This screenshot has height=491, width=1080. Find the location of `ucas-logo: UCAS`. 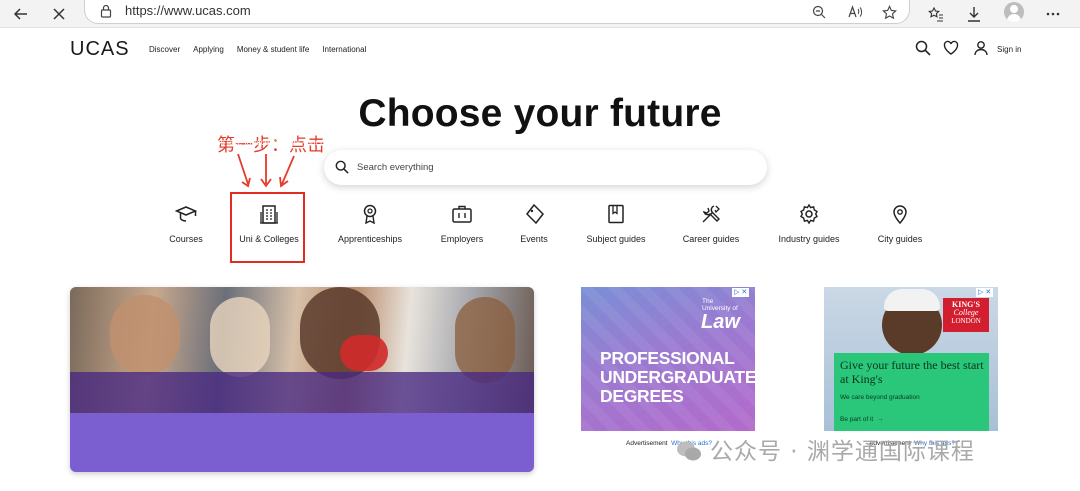

ucas-logo: UCAS is located at coordinates (100, 49).